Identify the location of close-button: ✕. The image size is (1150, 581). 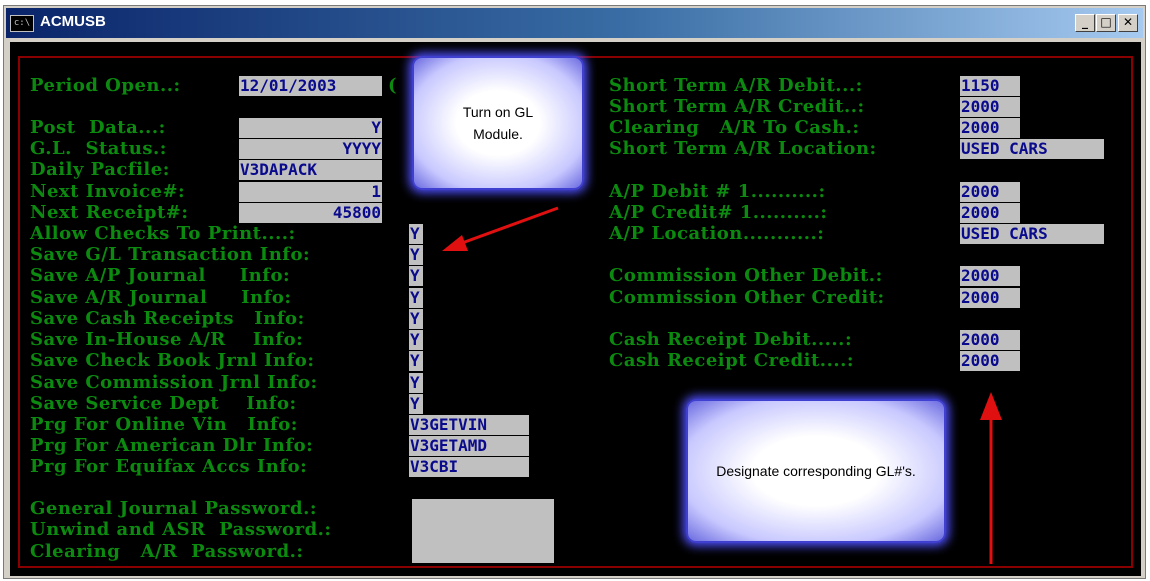
(1128, 23).